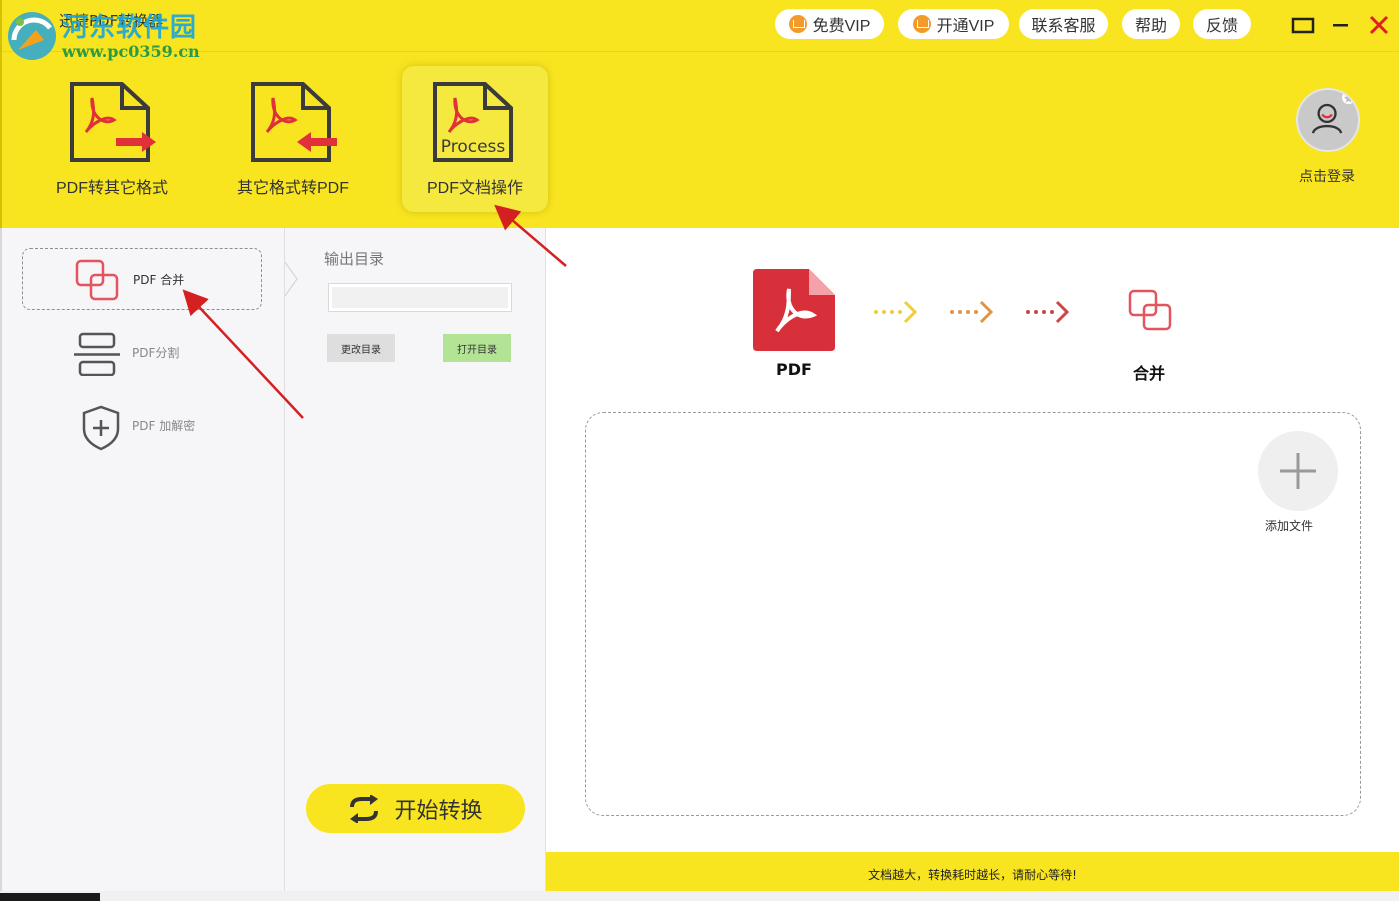 This screenshot has height=901, width=1399. I want to click on login-label: 点击登录, so click(1327, 176).